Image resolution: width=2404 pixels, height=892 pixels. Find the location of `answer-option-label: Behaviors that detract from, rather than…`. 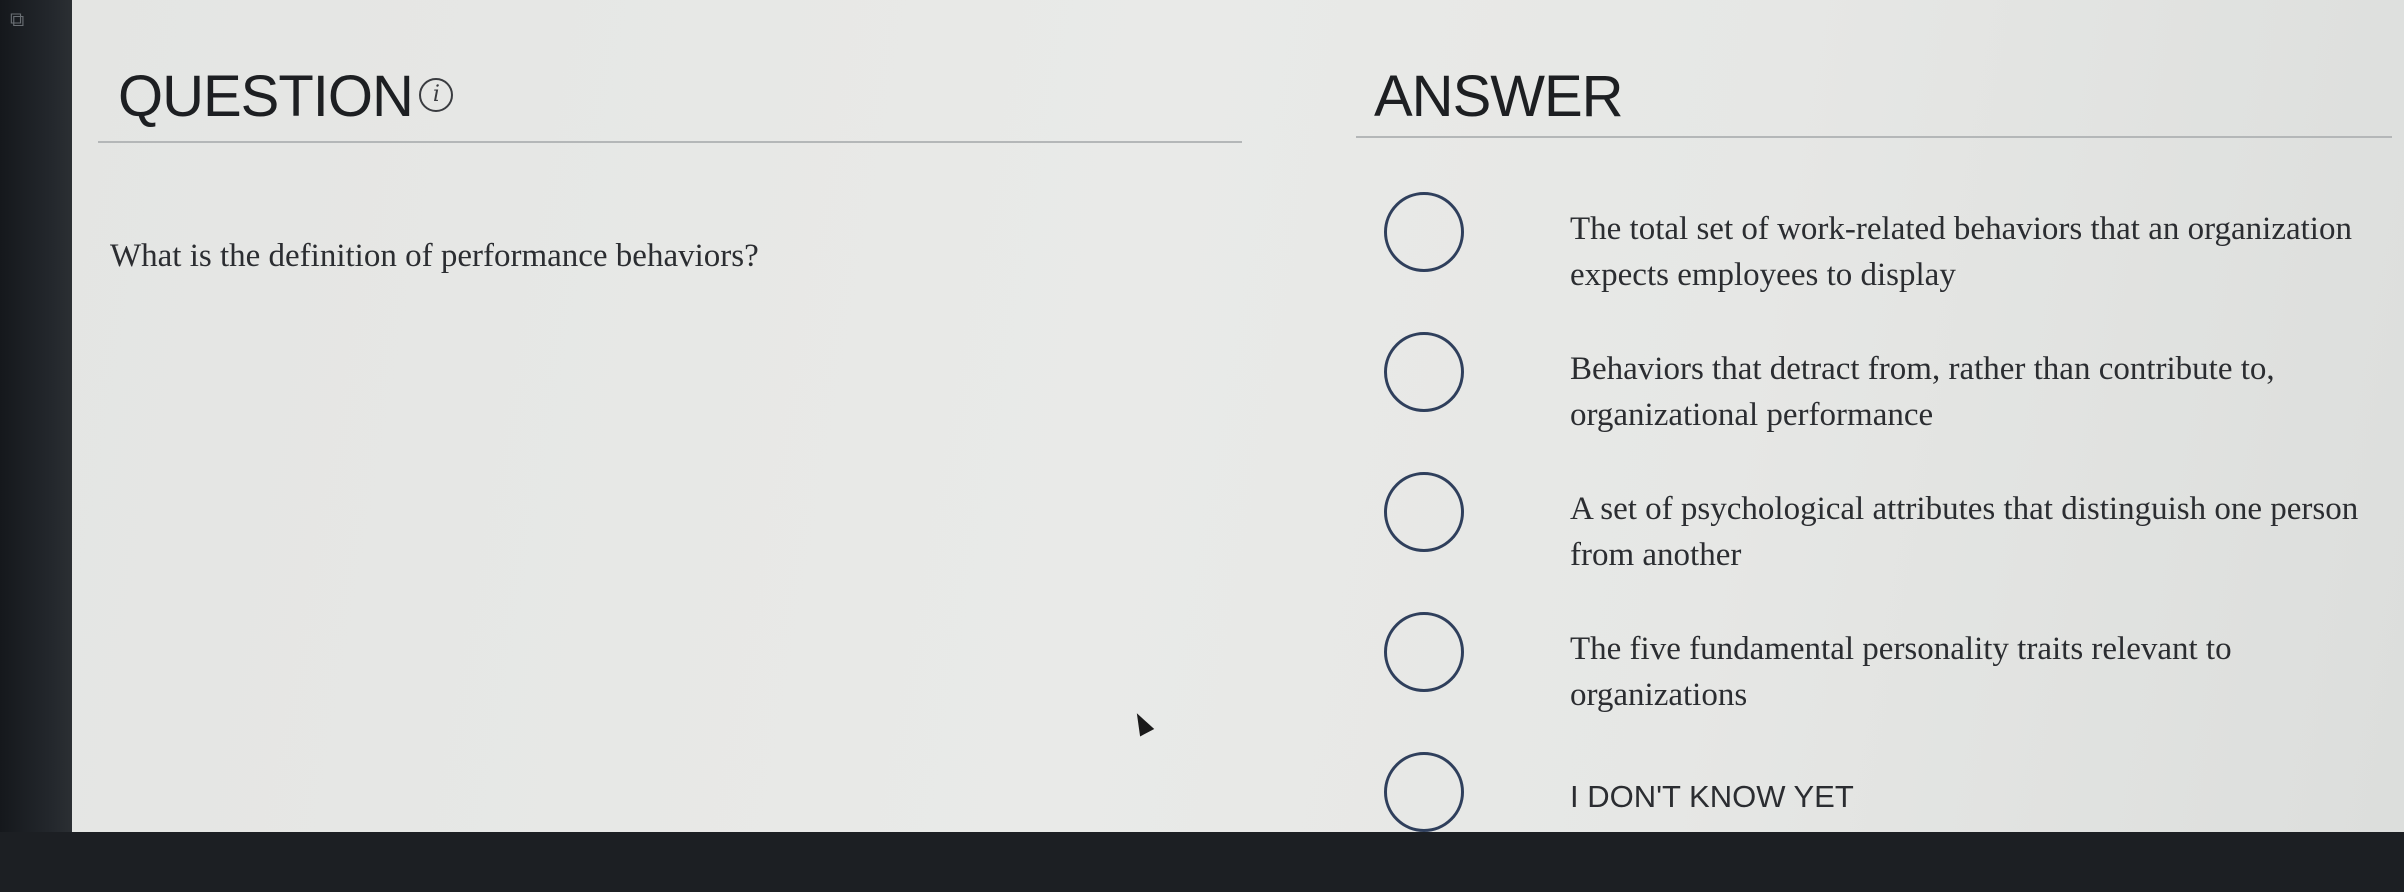

answer-option-label: Behaviors that detract from, rather than… is located at coordinates (1922, 392).